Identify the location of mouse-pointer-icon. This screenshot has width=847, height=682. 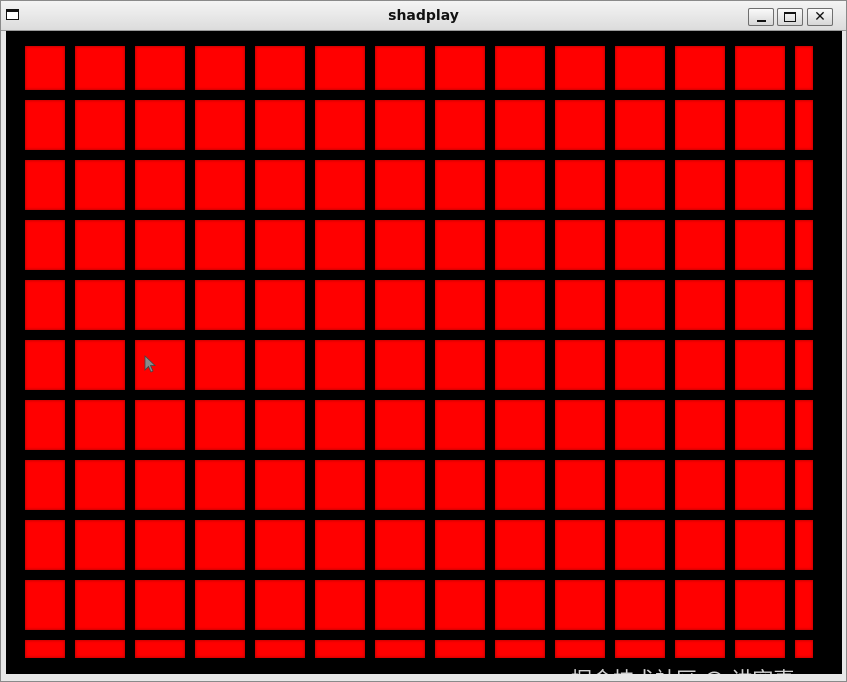
(150, 364).